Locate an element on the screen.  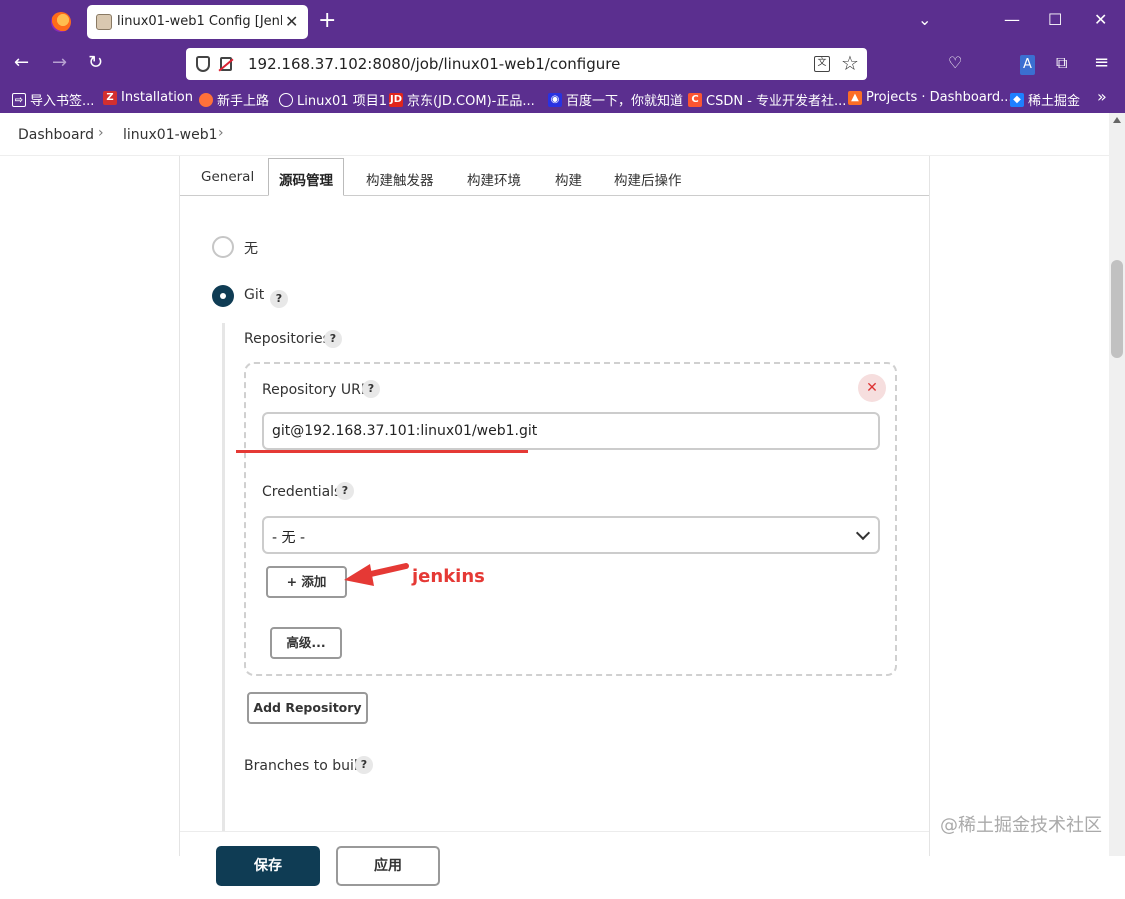
forward-icon: → is located at coordinates (59, 63).